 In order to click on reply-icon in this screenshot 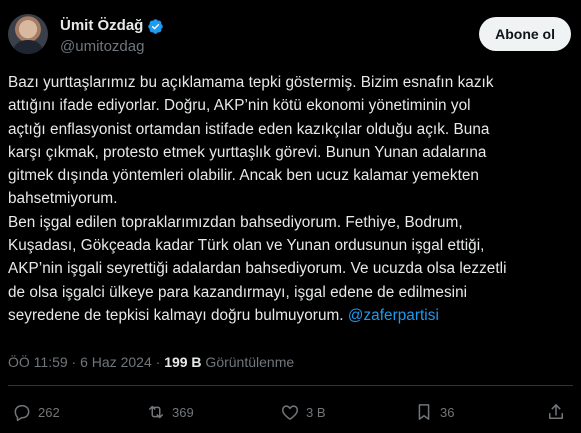, I will do `click(22, 413)`.